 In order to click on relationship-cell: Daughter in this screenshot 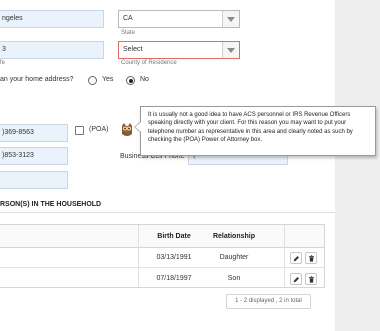, I will do `click(234, 257)`.